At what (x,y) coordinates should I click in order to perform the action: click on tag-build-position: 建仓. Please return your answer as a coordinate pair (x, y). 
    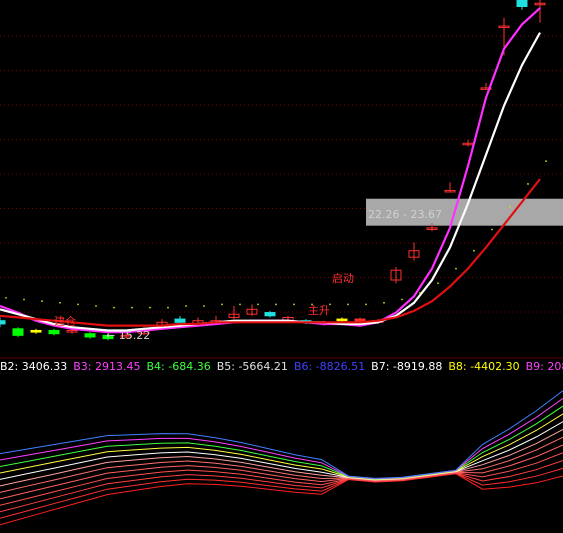
    Looking at the image, I should click on (65, 321).